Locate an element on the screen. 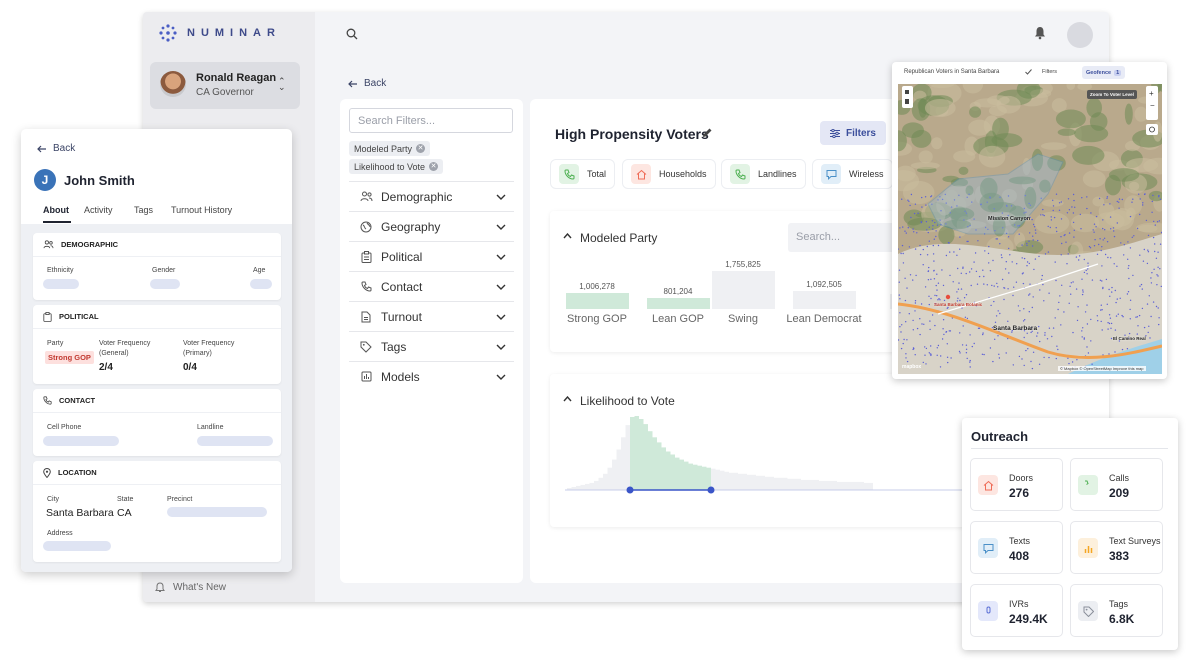 The width and height of the screenshot is (1200, 662). chevron-up-icon is located at coordinates (567, 399).